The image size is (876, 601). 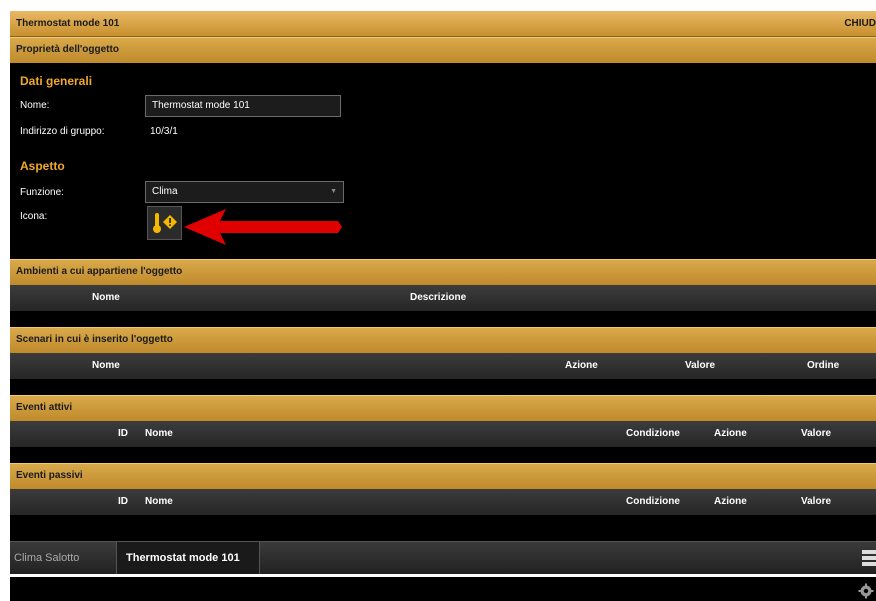 I want to click on window-title-bar: Thermostat mode 101 CHIUD, so click(x=443, y=24).